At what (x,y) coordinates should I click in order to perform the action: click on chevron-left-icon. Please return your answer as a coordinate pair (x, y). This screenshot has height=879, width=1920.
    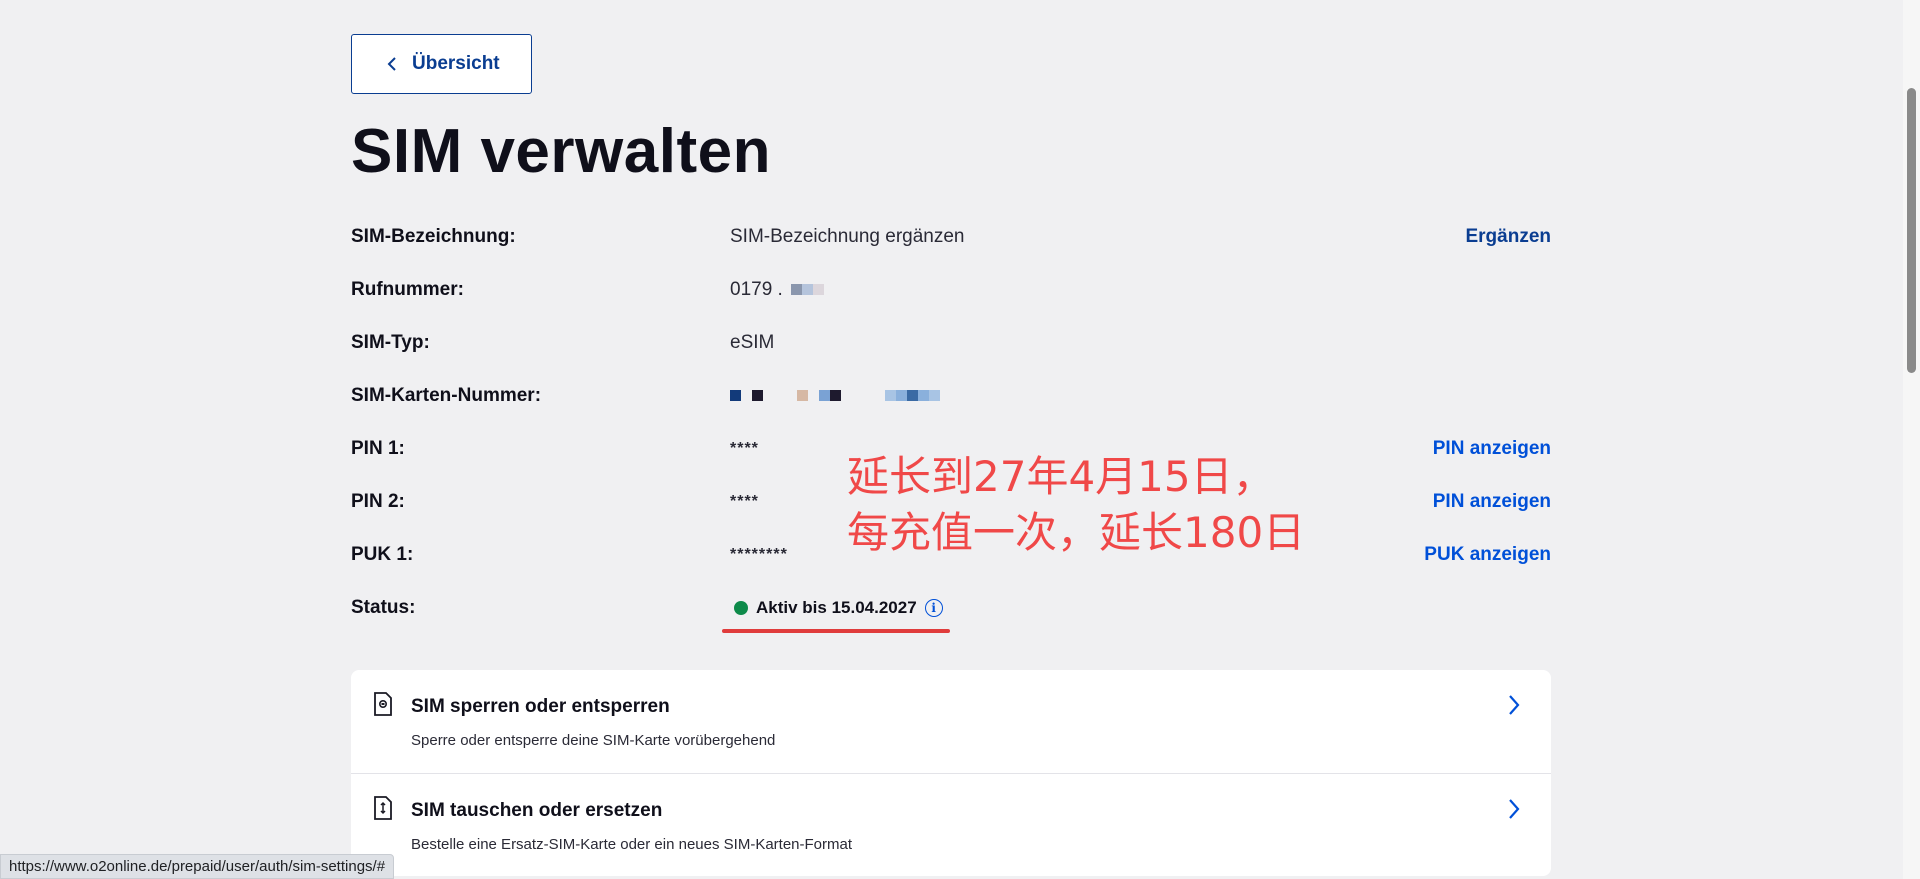
    Looking at the image, I should click on (391, 64).